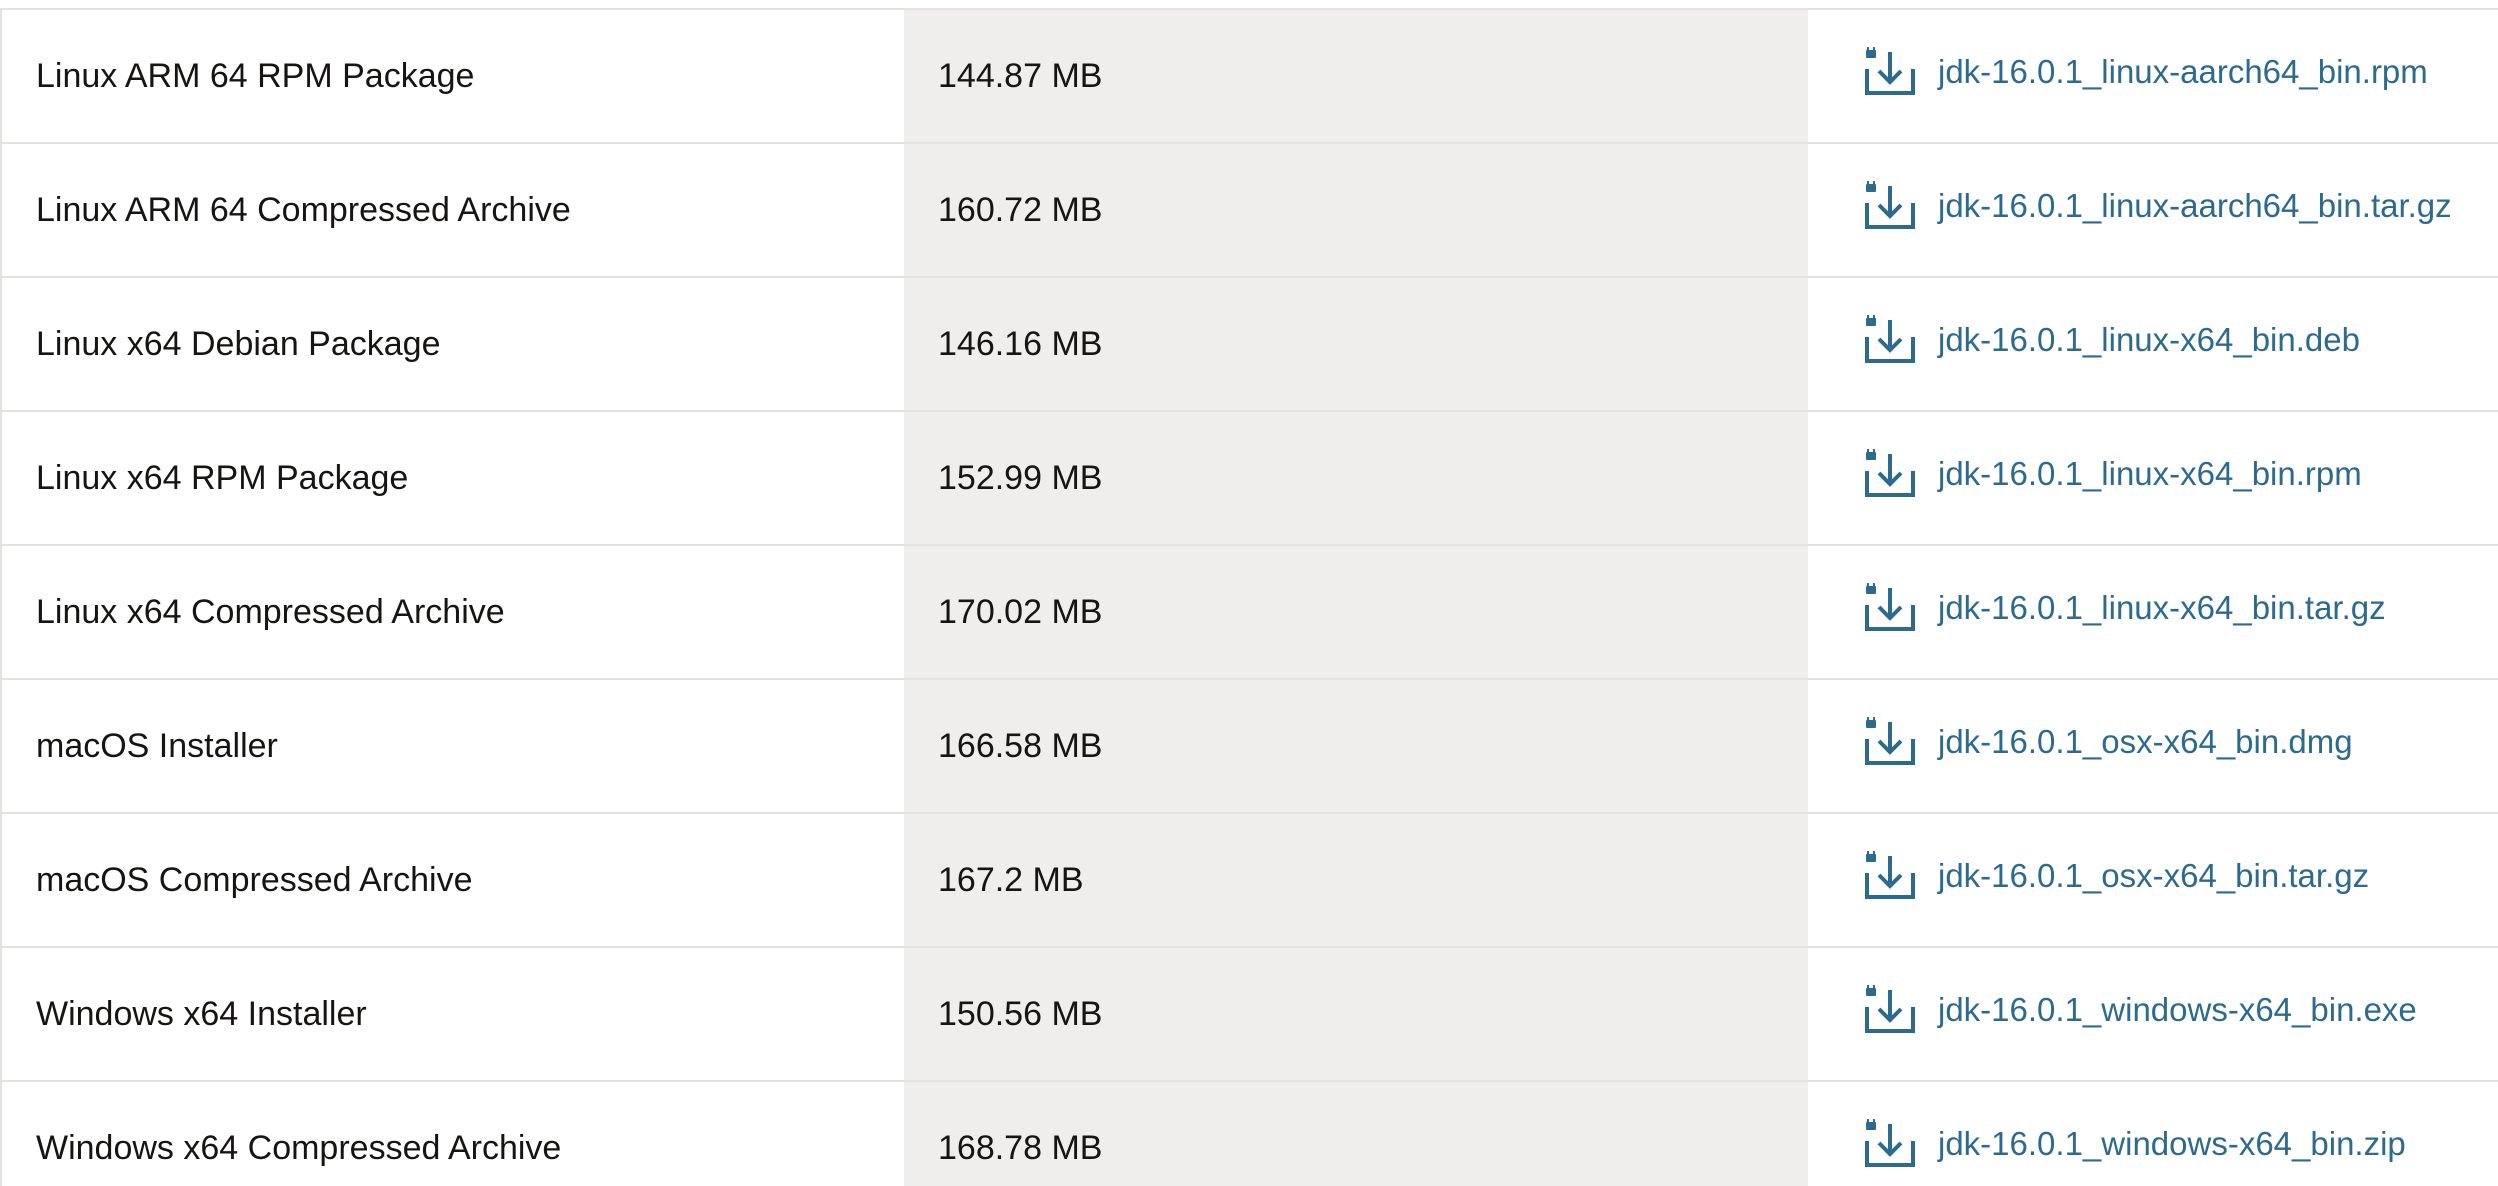 This screenshot has width=2498, height=1186. Describe the element at coordinates (238, 343) in the screenshot. I see `product-name: Linux x64 Debian Package` at that location.